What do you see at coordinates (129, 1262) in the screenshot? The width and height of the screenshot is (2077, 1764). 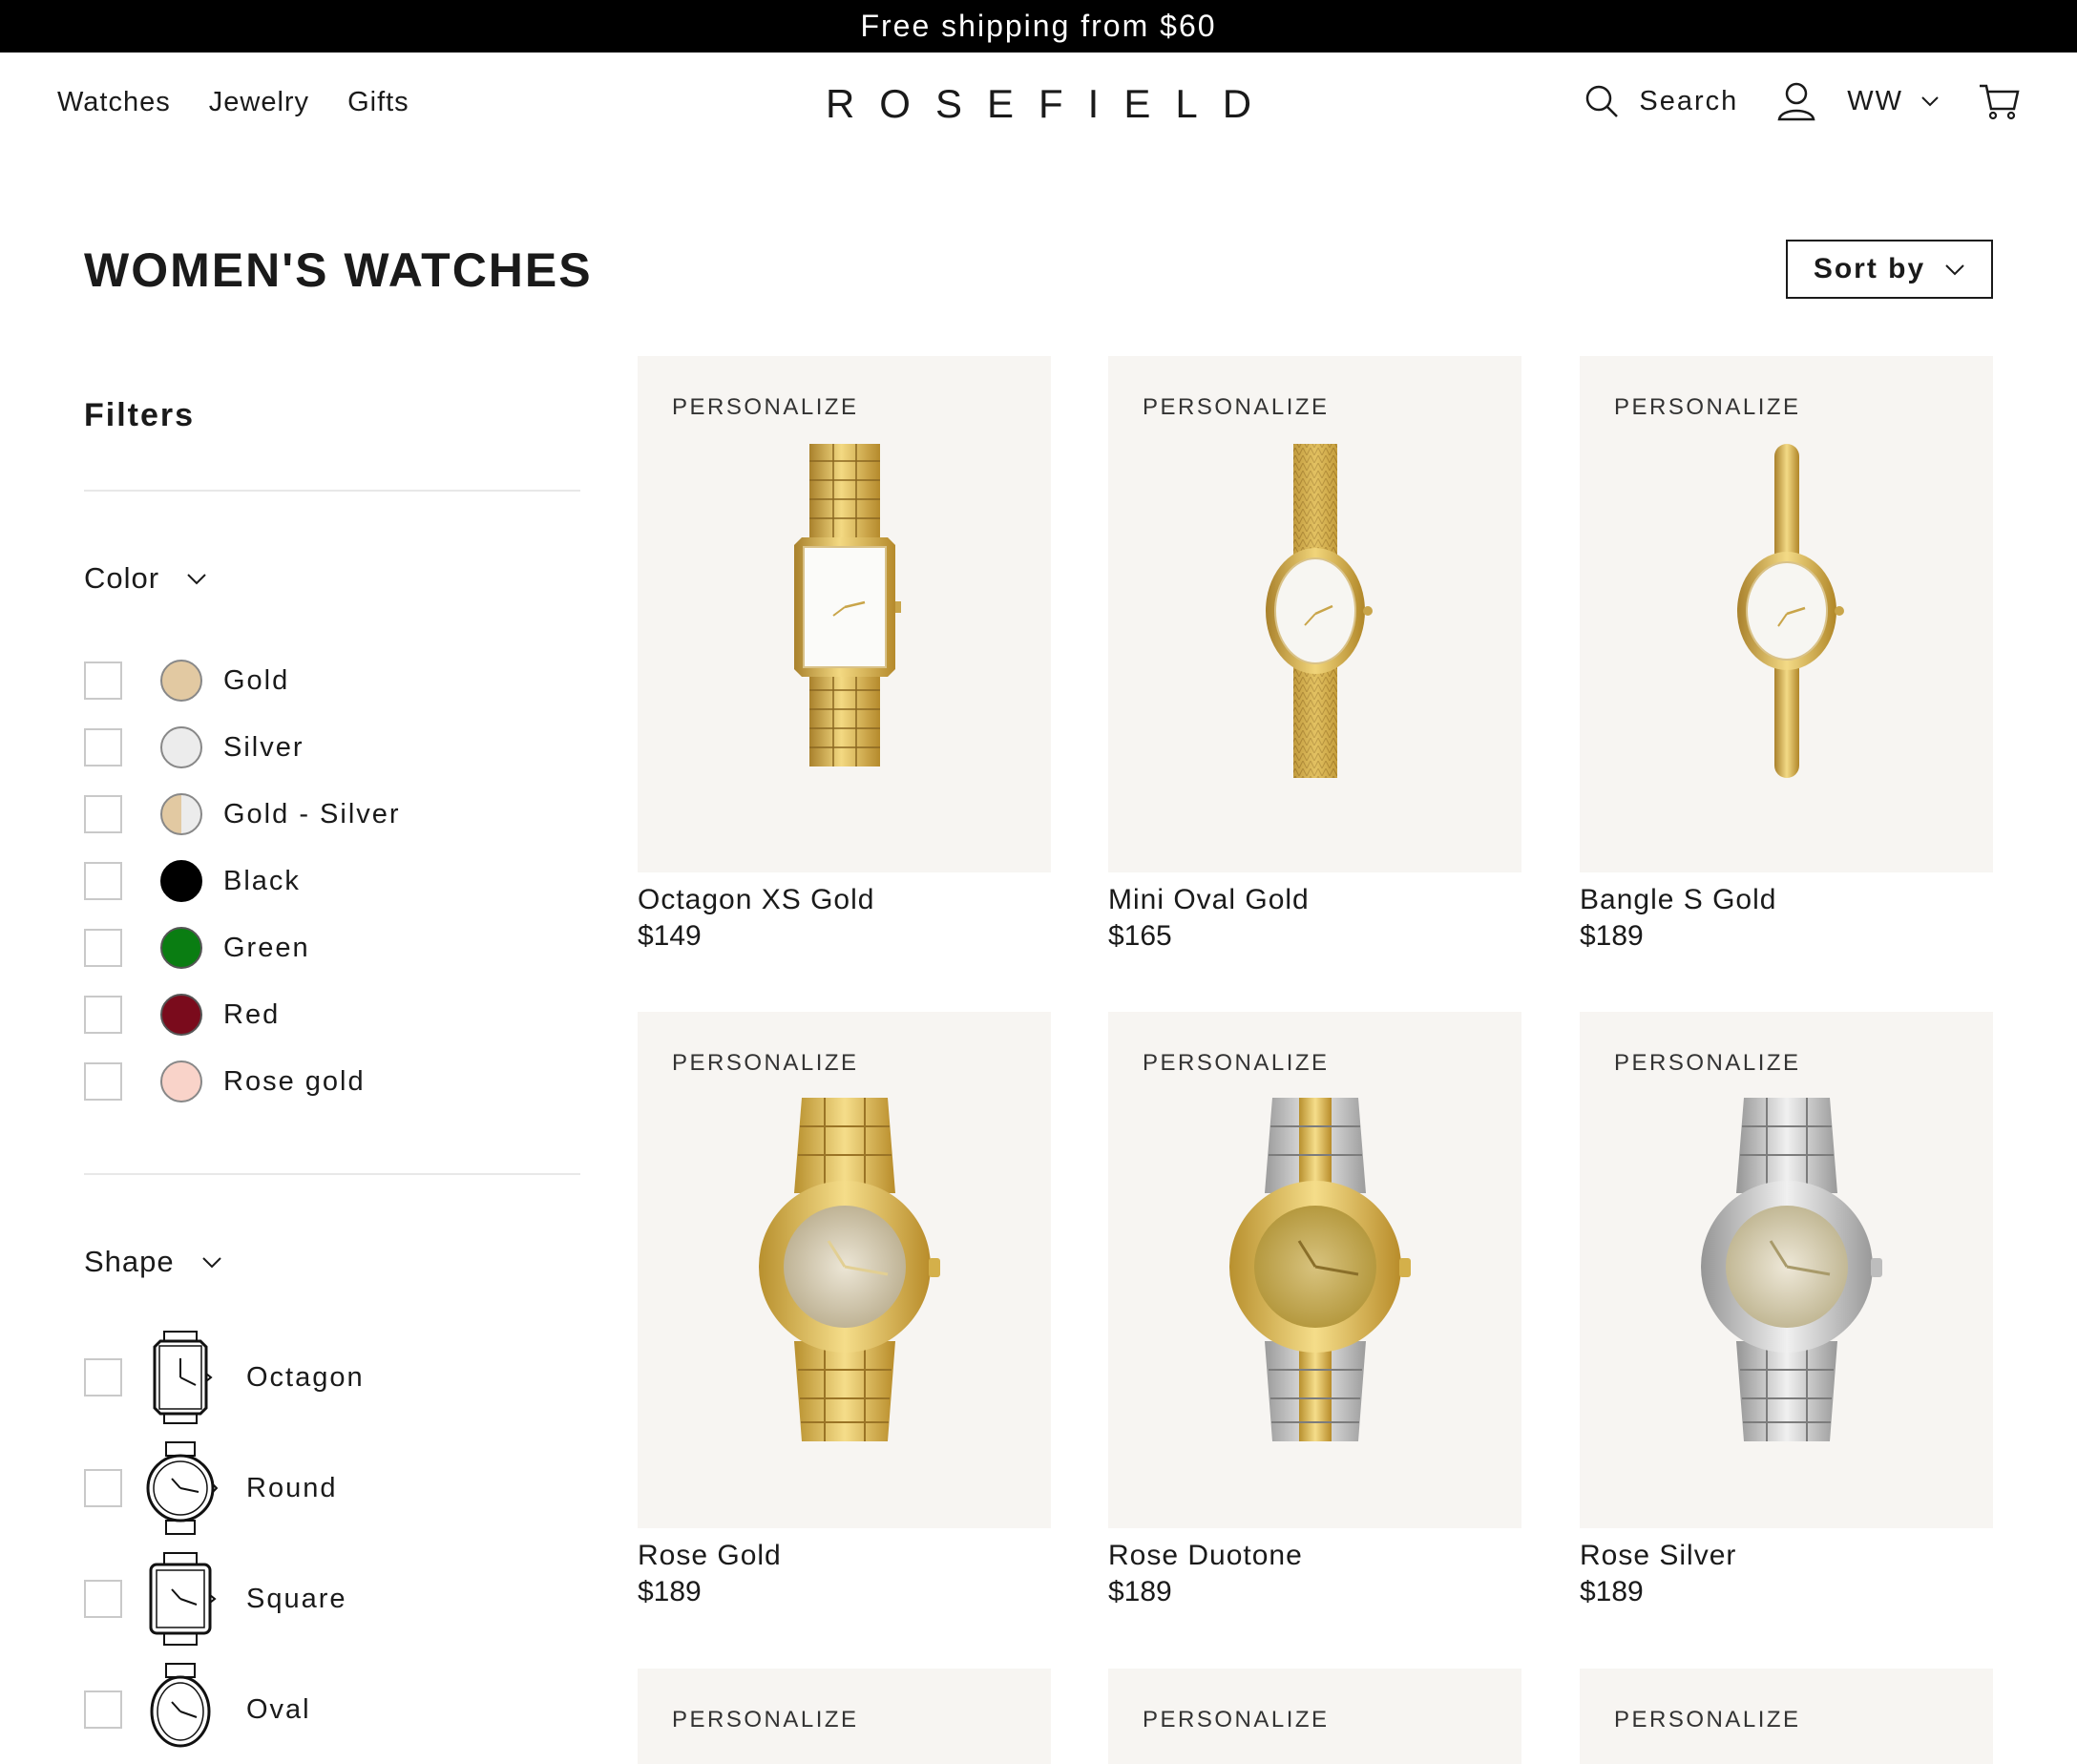 I see `shape-heading: Shape` at bounding box center [129, 1262].